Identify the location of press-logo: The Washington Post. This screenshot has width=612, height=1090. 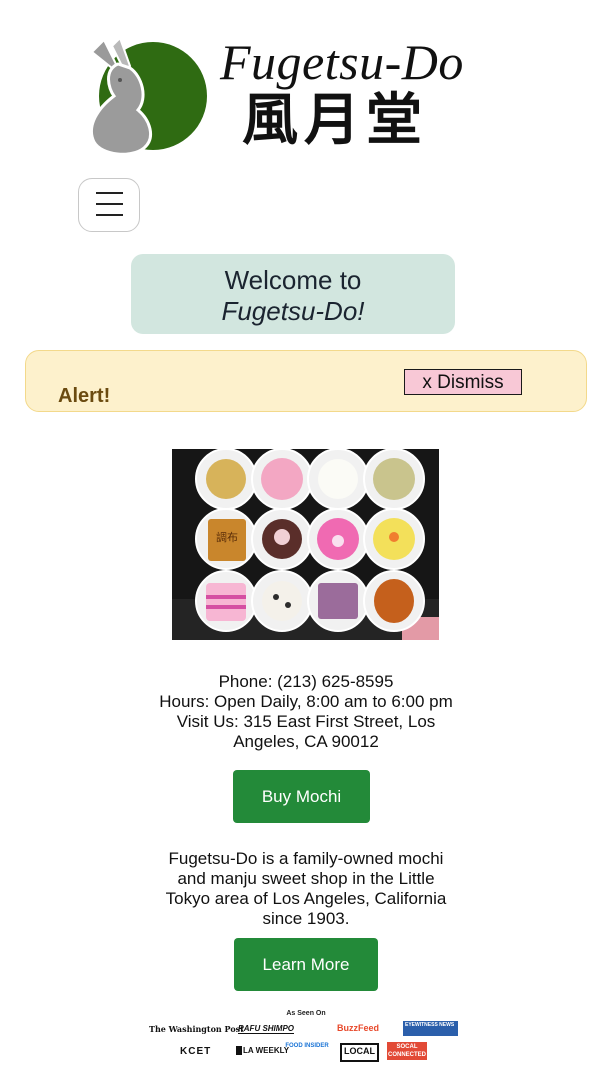
(196, 1029).